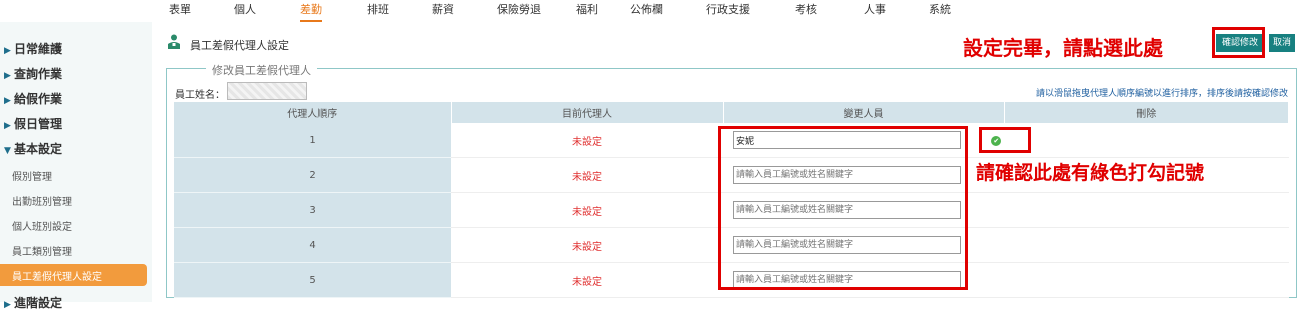 The height and width of the screenshot is (311, 1301). I want to click on nav-shift: 排班, so click(378, 10).